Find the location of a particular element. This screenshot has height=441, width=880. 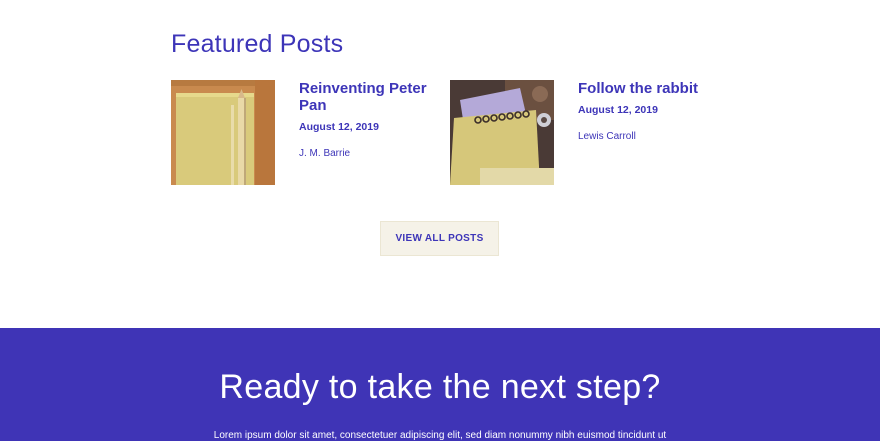

post-author-link: Lewis Carroll is located at coordinates (649, 136).